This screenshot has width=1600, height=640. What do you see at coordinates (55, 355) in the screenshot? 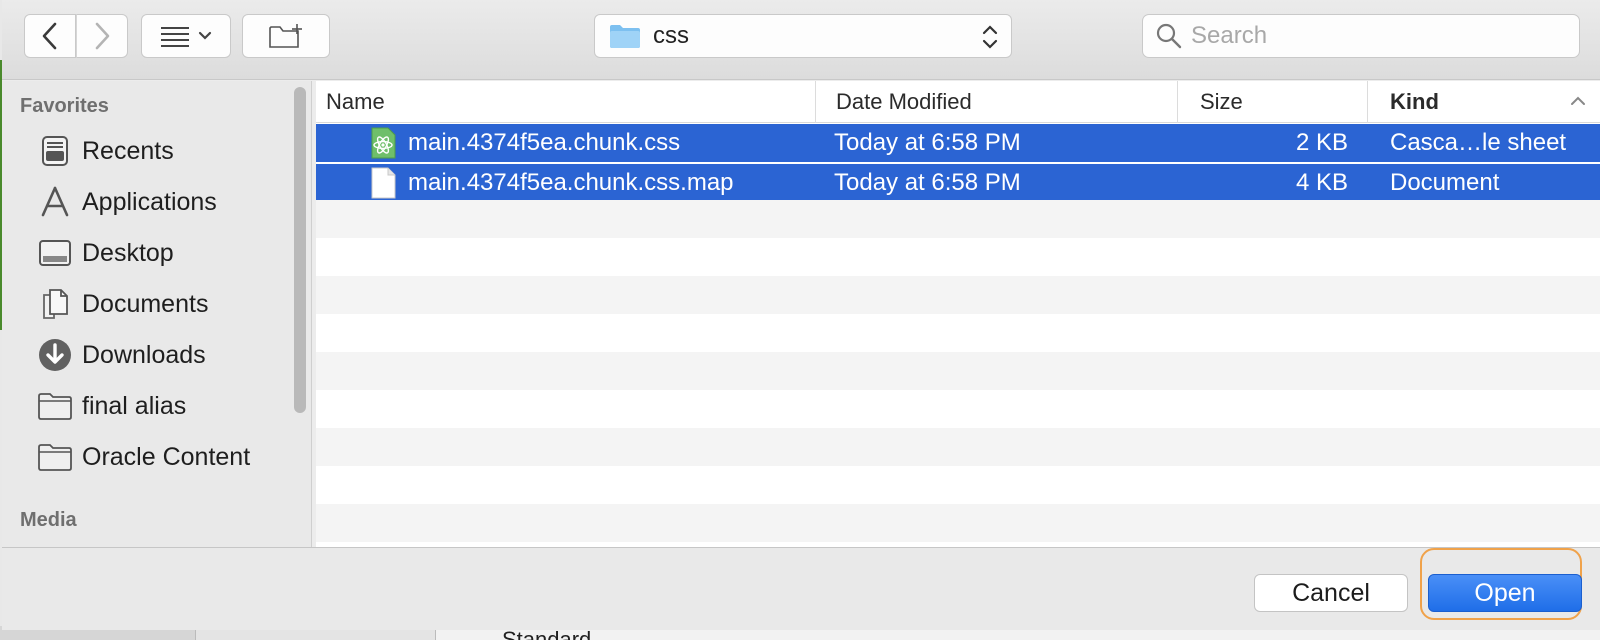
I see `downloads-icon` at bounding box center [55, 355].